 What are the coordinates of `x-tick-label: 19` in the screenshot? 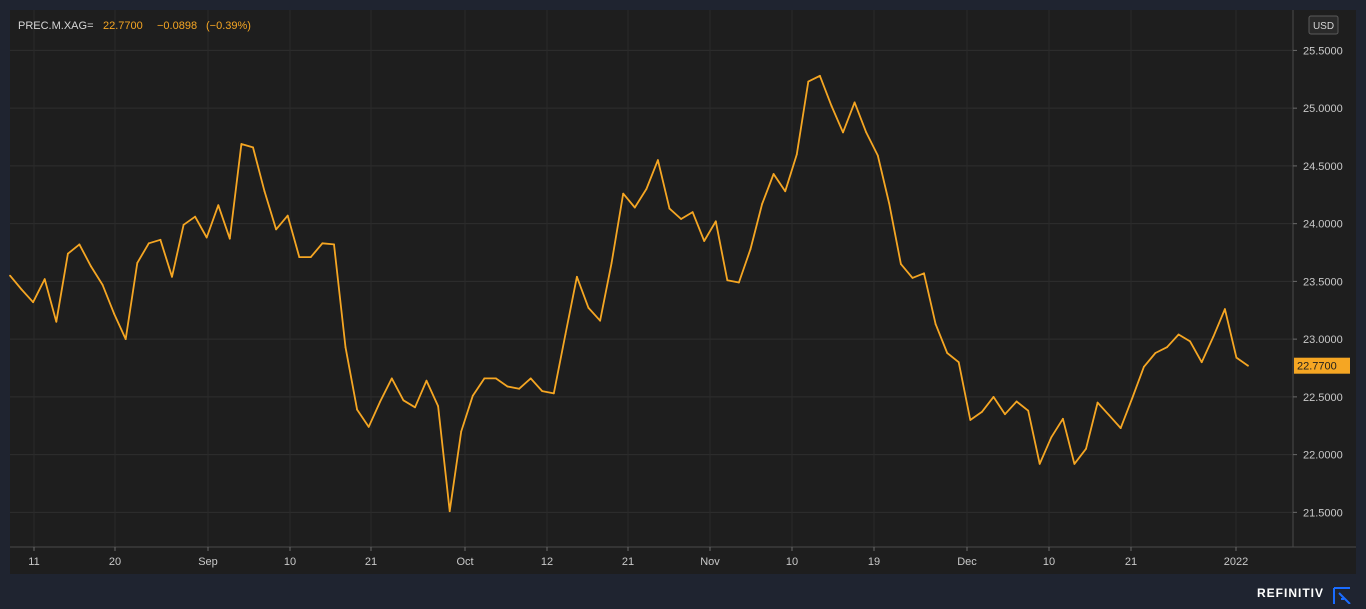 It's located at (874, 562).